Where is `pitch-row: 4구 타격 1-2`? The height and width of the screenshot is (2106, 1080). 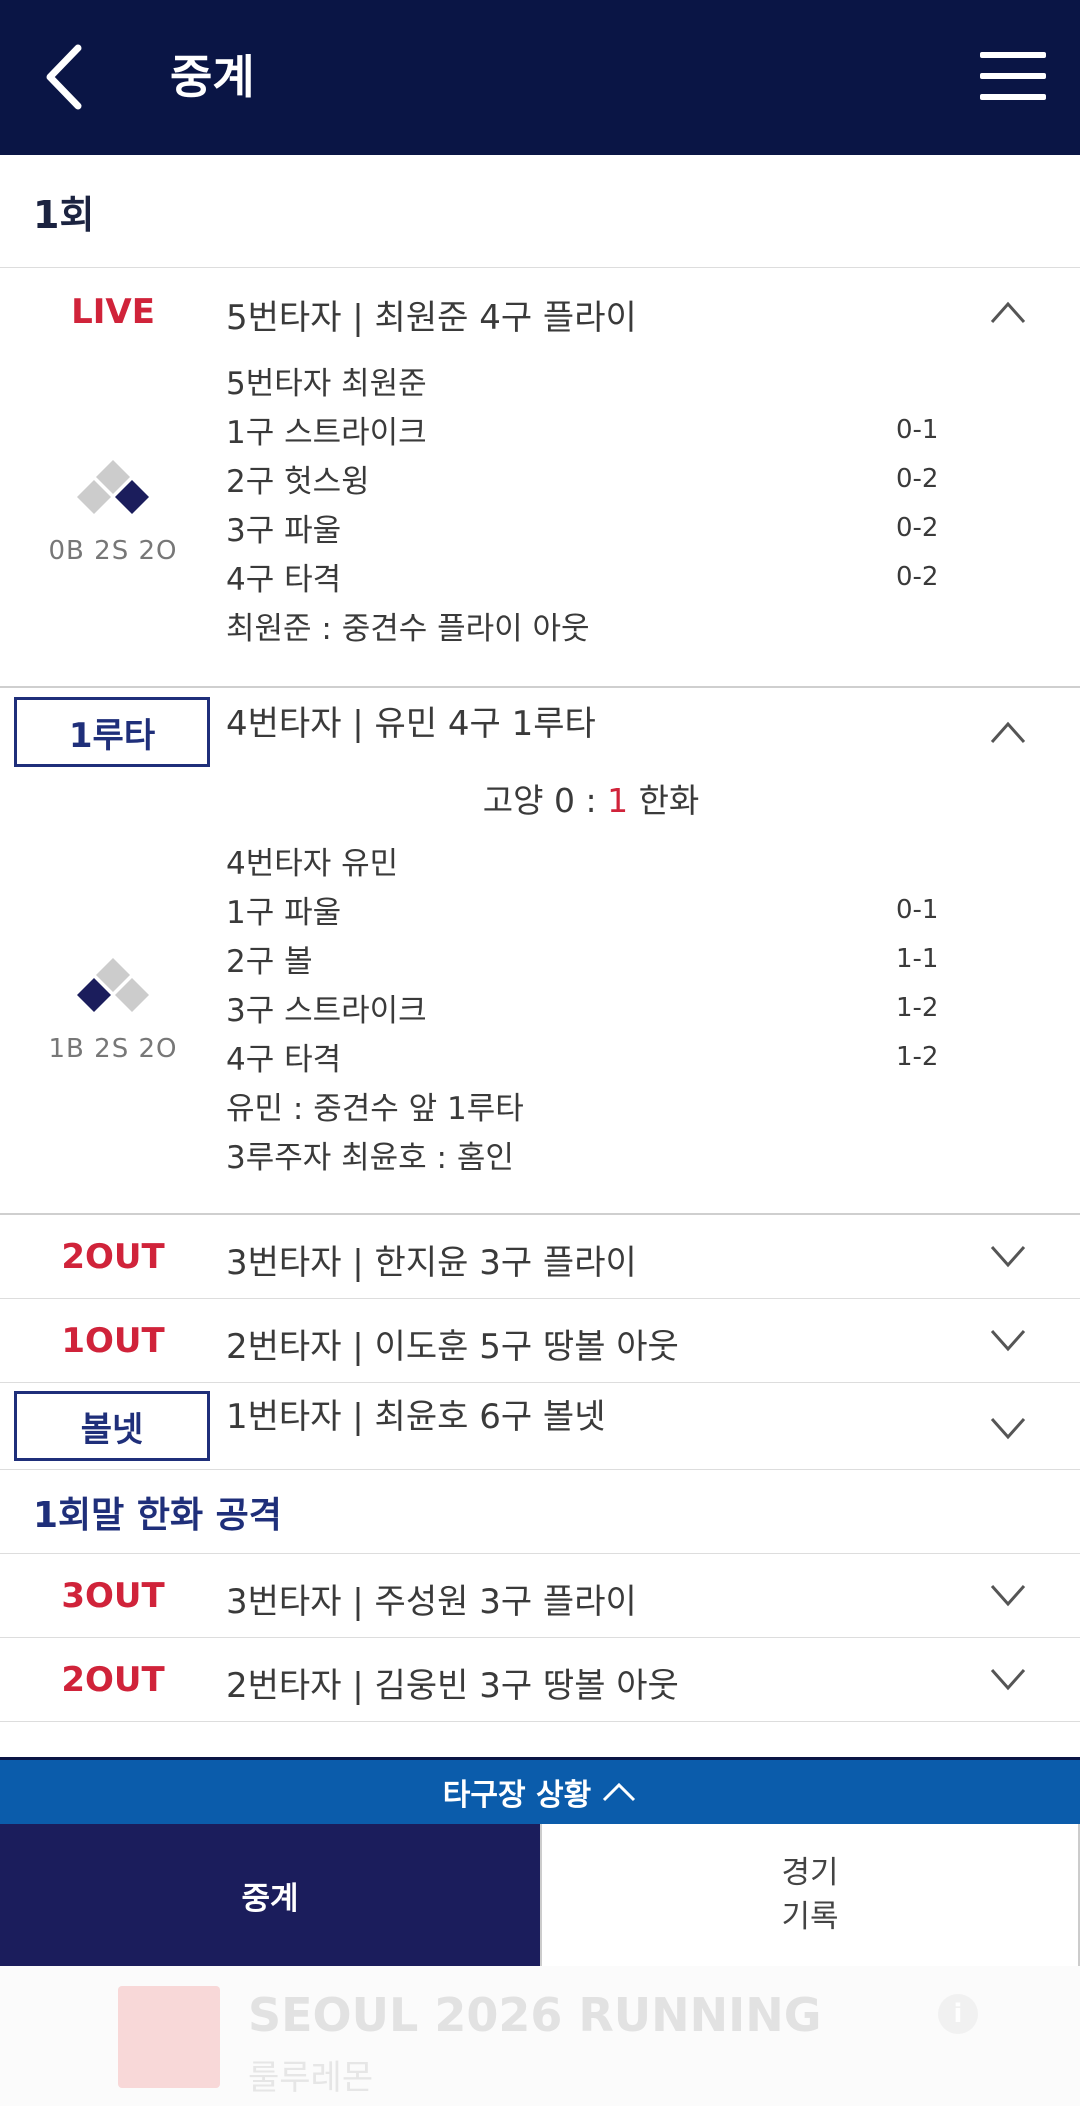 pitch-row: 4구 타격 1-2 is located at coordinates (582, 1060).